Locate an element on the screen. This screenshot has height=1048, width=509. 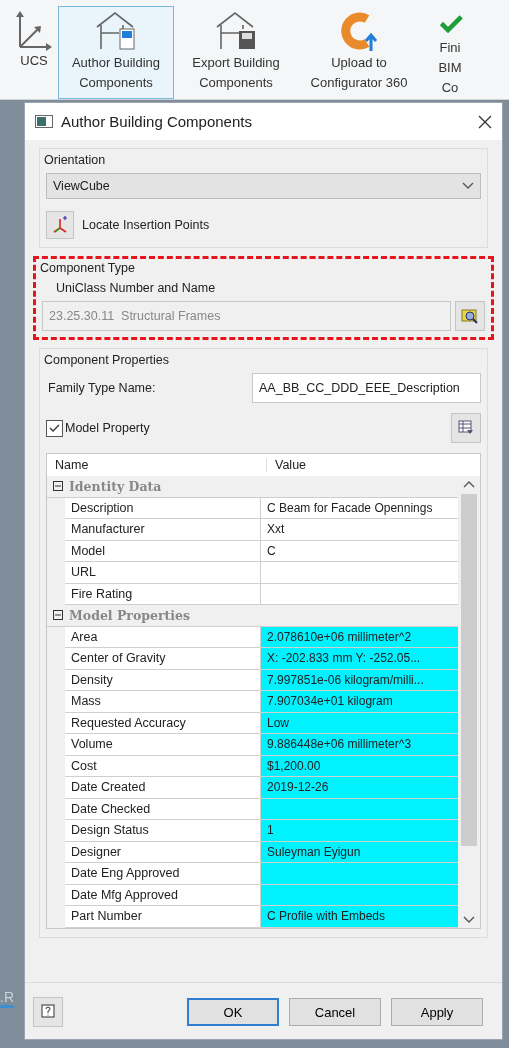
category-label: Model Properties is located at coordinates (130, 615).